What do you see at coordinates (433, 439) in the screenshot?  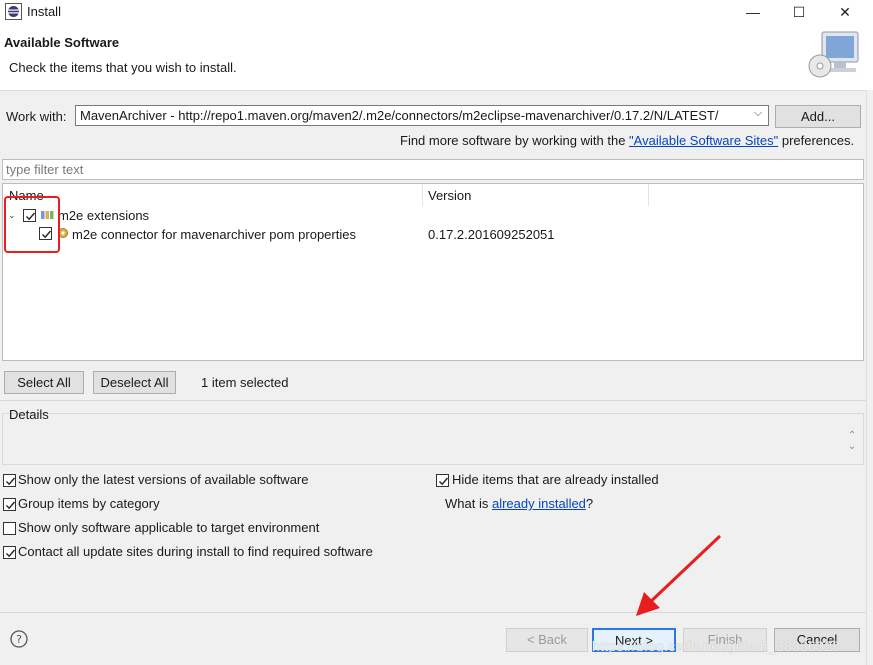 I see `details-area` at bounding box center [433, 439].